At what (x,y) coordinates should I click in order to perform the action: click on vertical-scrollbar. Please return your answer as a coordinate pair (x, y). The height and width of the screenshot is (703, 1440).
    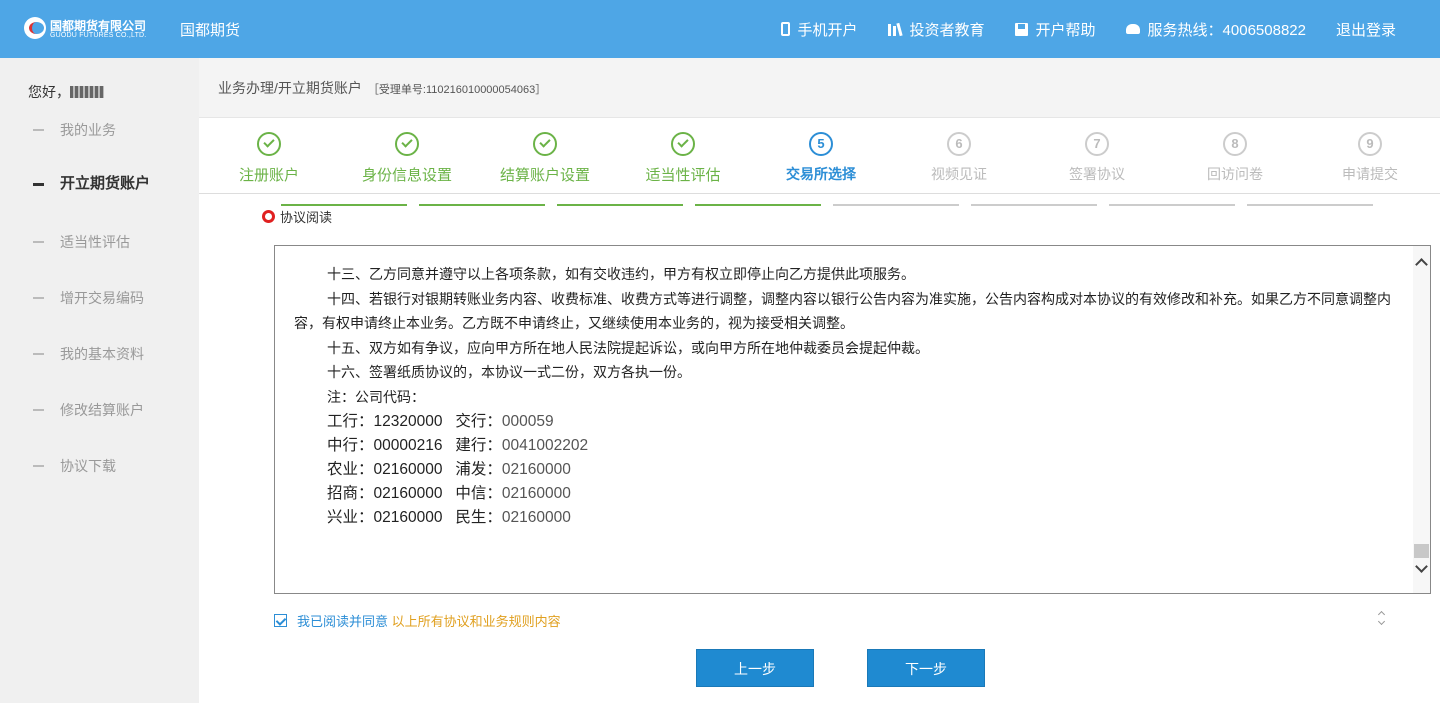
    Looking at the image, I should click on (1421, 419).